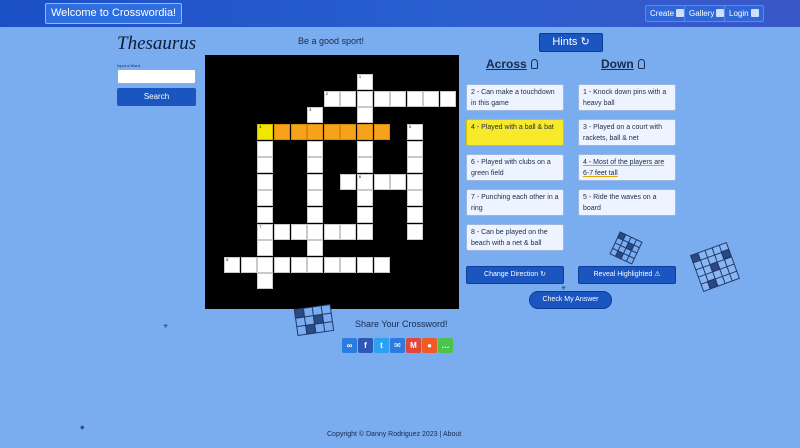 This screenshot has width=800, height=448. Describe the element at coordinates (662, 13) in the screenshot. I see `create-label: Create` at that location.